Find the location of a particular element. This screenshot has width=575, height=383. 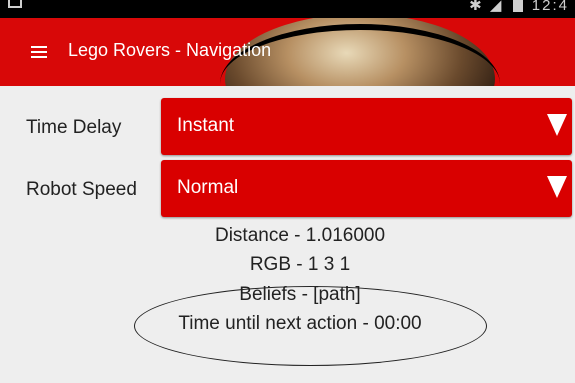

app-title: Lego Rovers - Navigation is located at coordinates (170, 50).